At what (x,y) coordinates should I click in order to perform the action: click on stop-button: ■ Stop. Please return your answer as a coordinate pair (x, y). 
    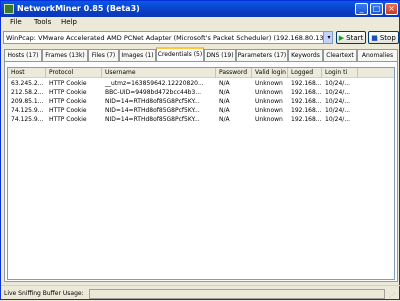
    Looking at the image, I should click on (383, 37).